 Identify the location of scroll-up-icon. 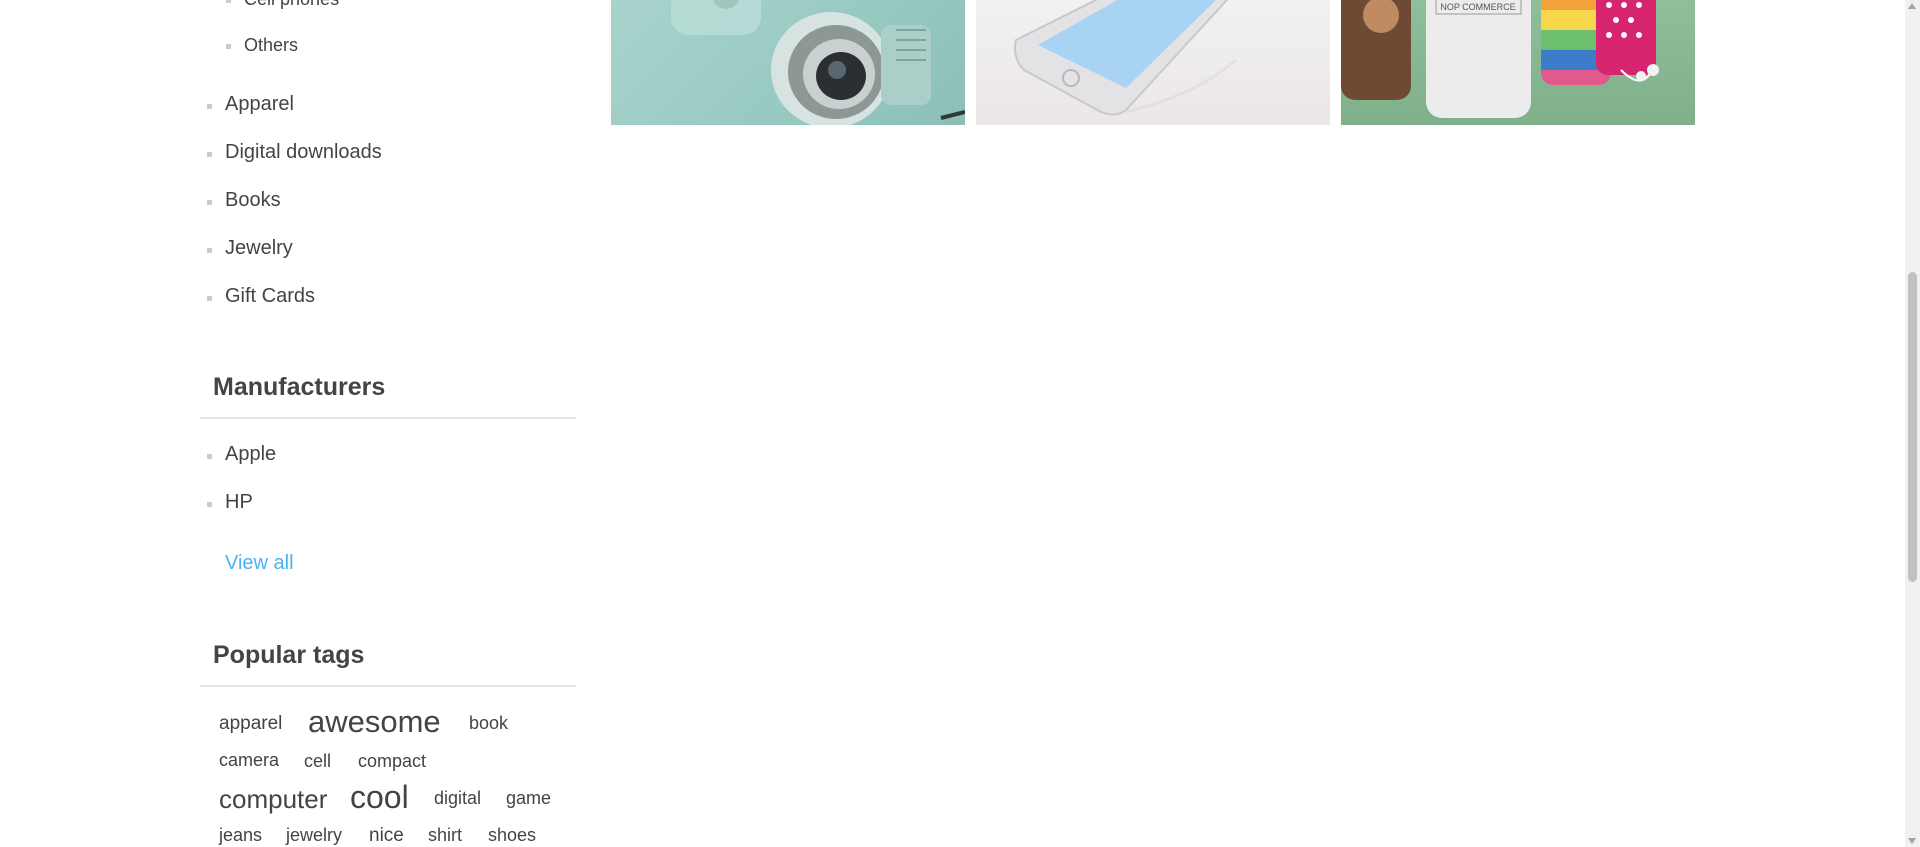
(1912, 6).